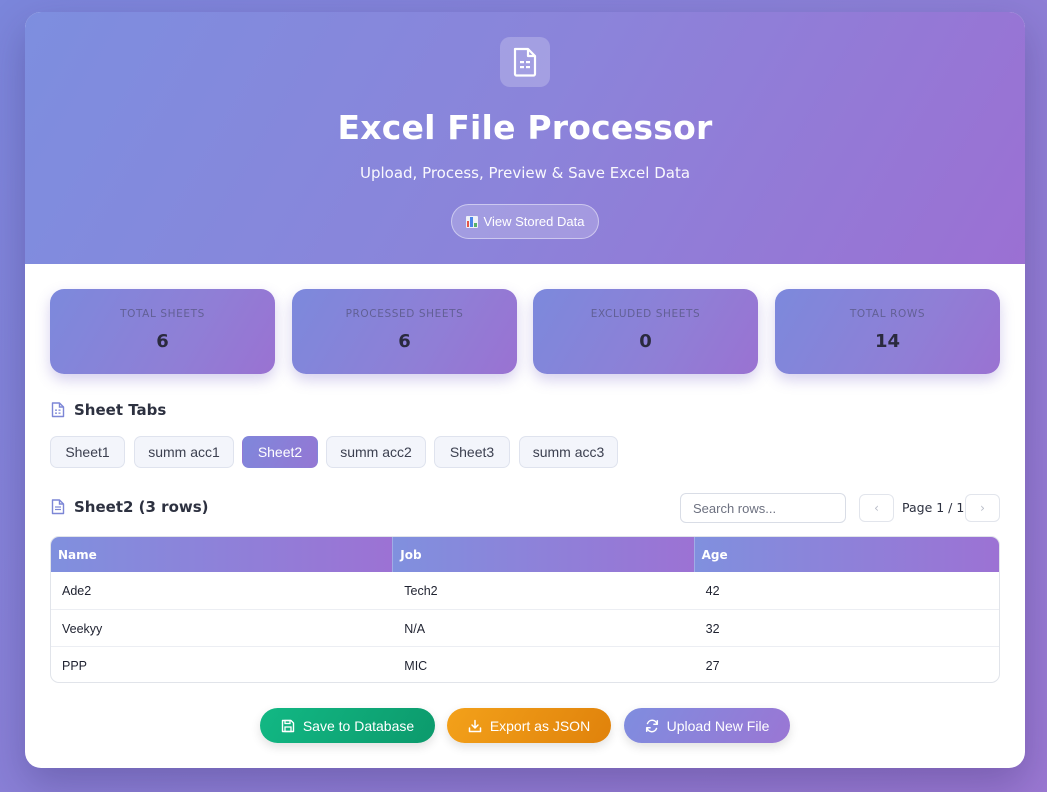 The width and height of the screenshot is (1047, 792). Describe the element at coordinates (75, 665) in the screenshot. I see `cell-name: PPP` at that location.